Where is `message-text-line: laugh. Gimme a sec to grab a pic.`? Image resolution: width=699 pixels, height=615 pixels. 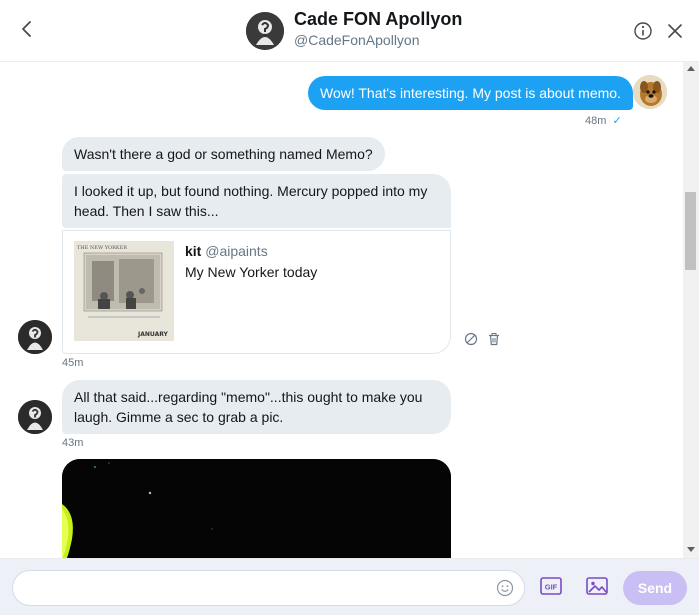 message-text-line: laugh. Gimme a sec to grab a pic. is located at coordinates (179, 417).